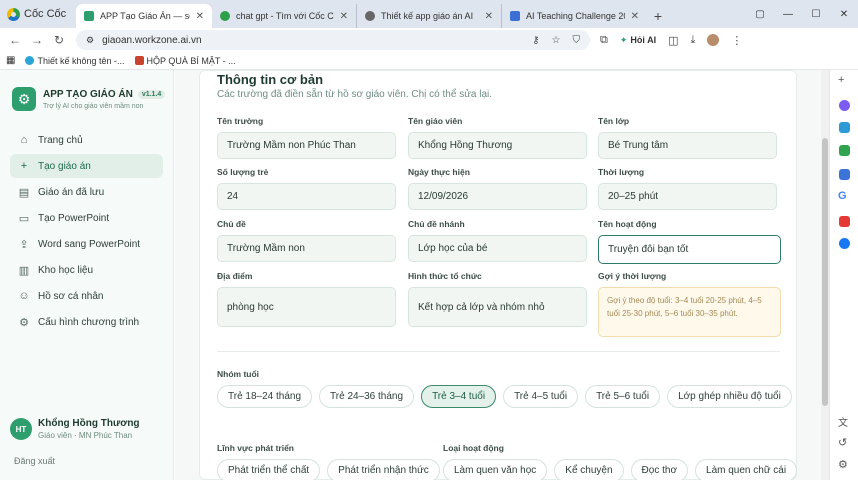 This screenshot has height=480, width=858. Describe the element at coordinates (383, 469) in the screenshot. I see `domain-chip-cognitive: Phát triển nhận thức` at that location.